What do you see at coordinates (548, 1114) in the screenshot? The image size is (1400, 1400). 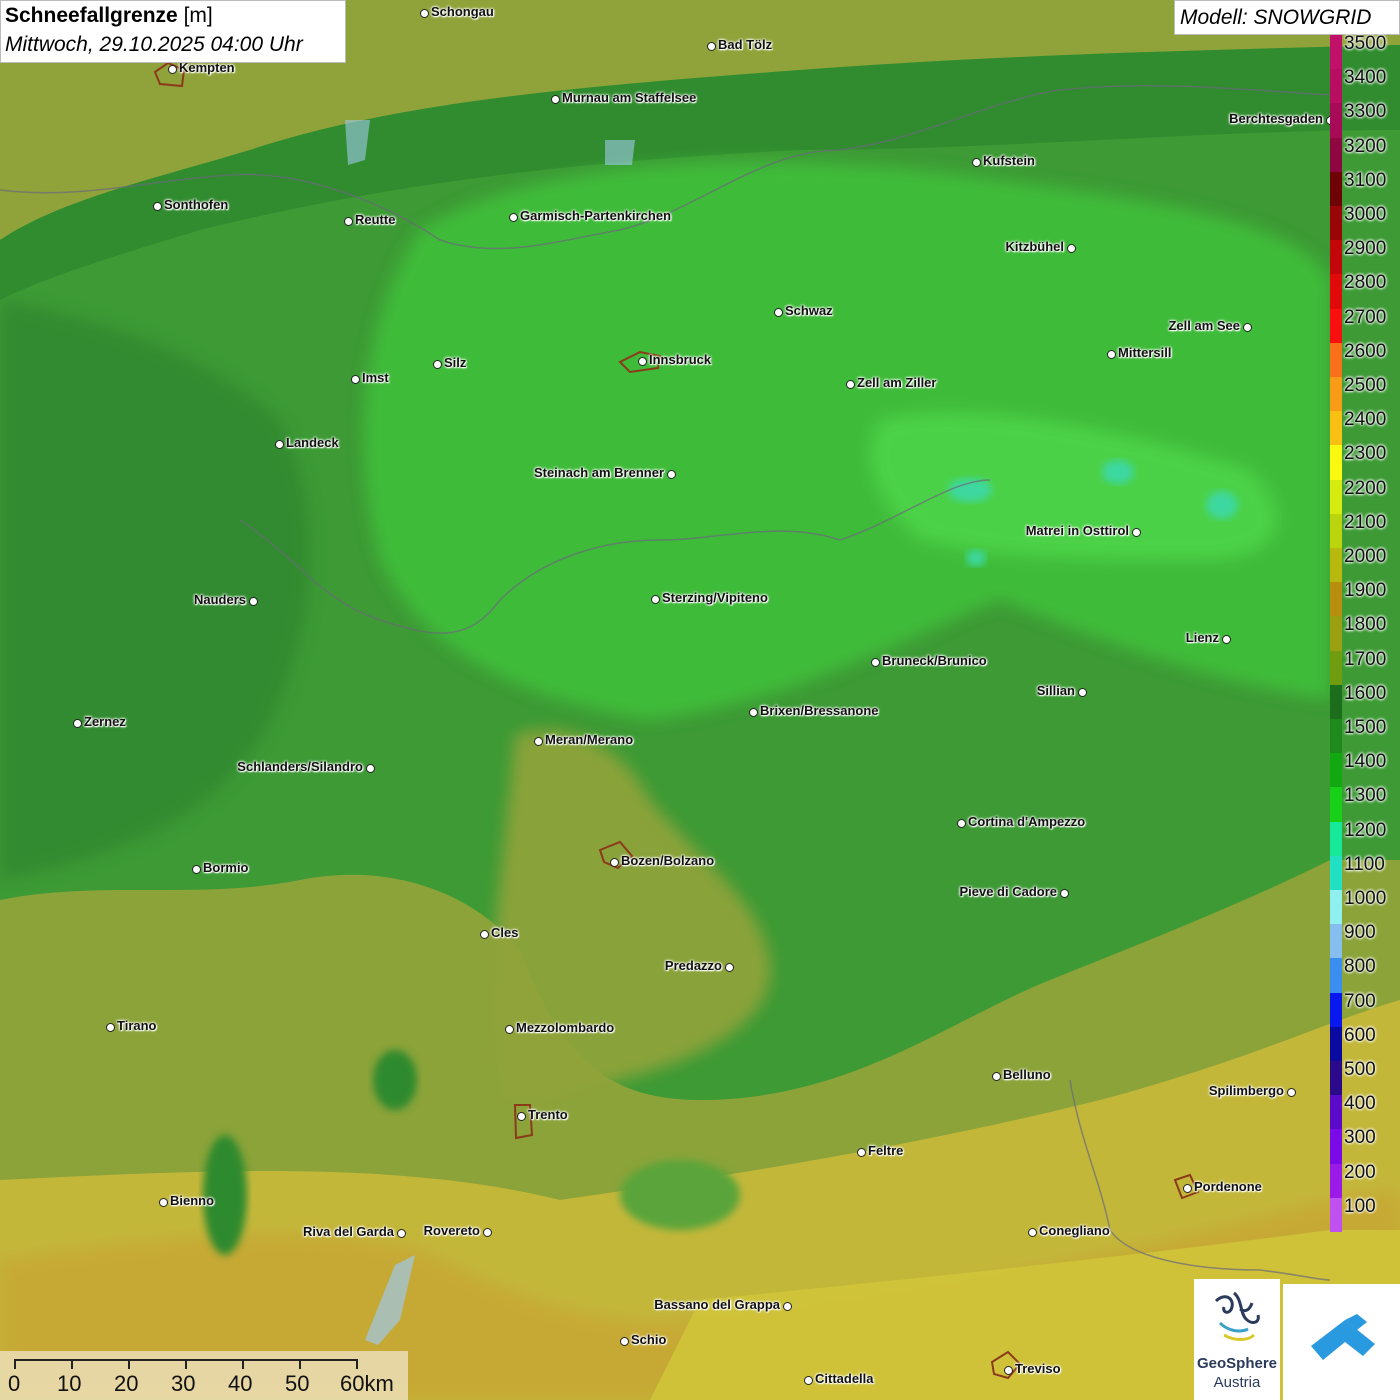 I see `city-label: Trento` at bounding box center [548, 1114].